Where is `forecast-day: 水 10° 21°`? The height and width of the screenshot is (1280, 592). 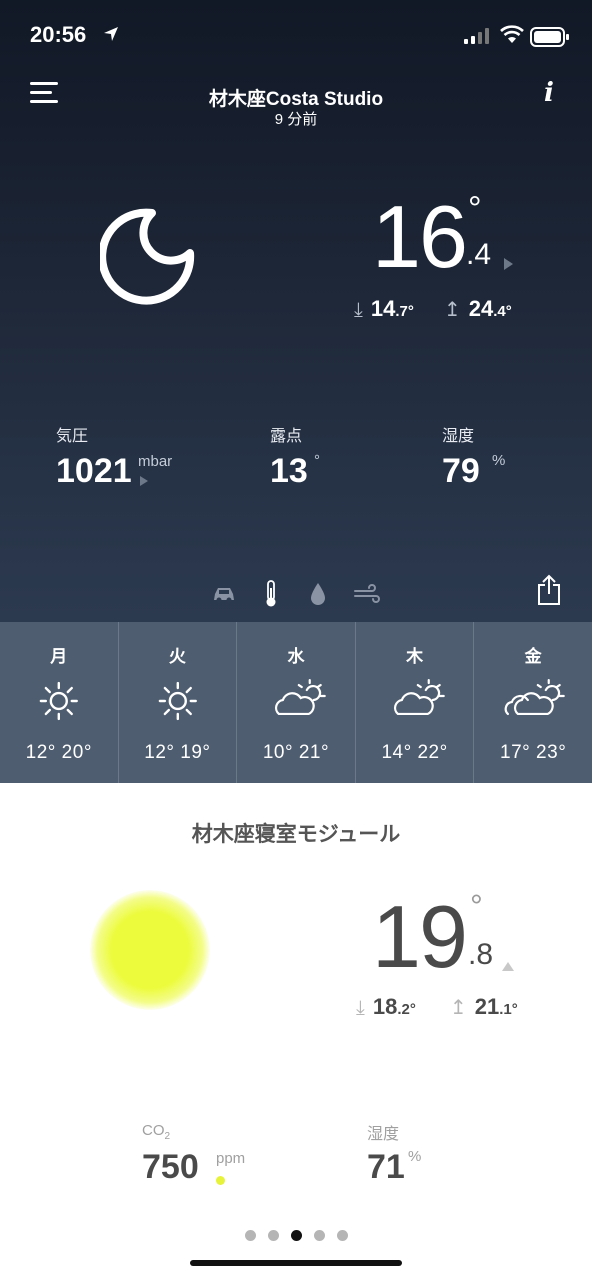 forecast-day: 水 10° 21° is located at coordinates (296, 702).